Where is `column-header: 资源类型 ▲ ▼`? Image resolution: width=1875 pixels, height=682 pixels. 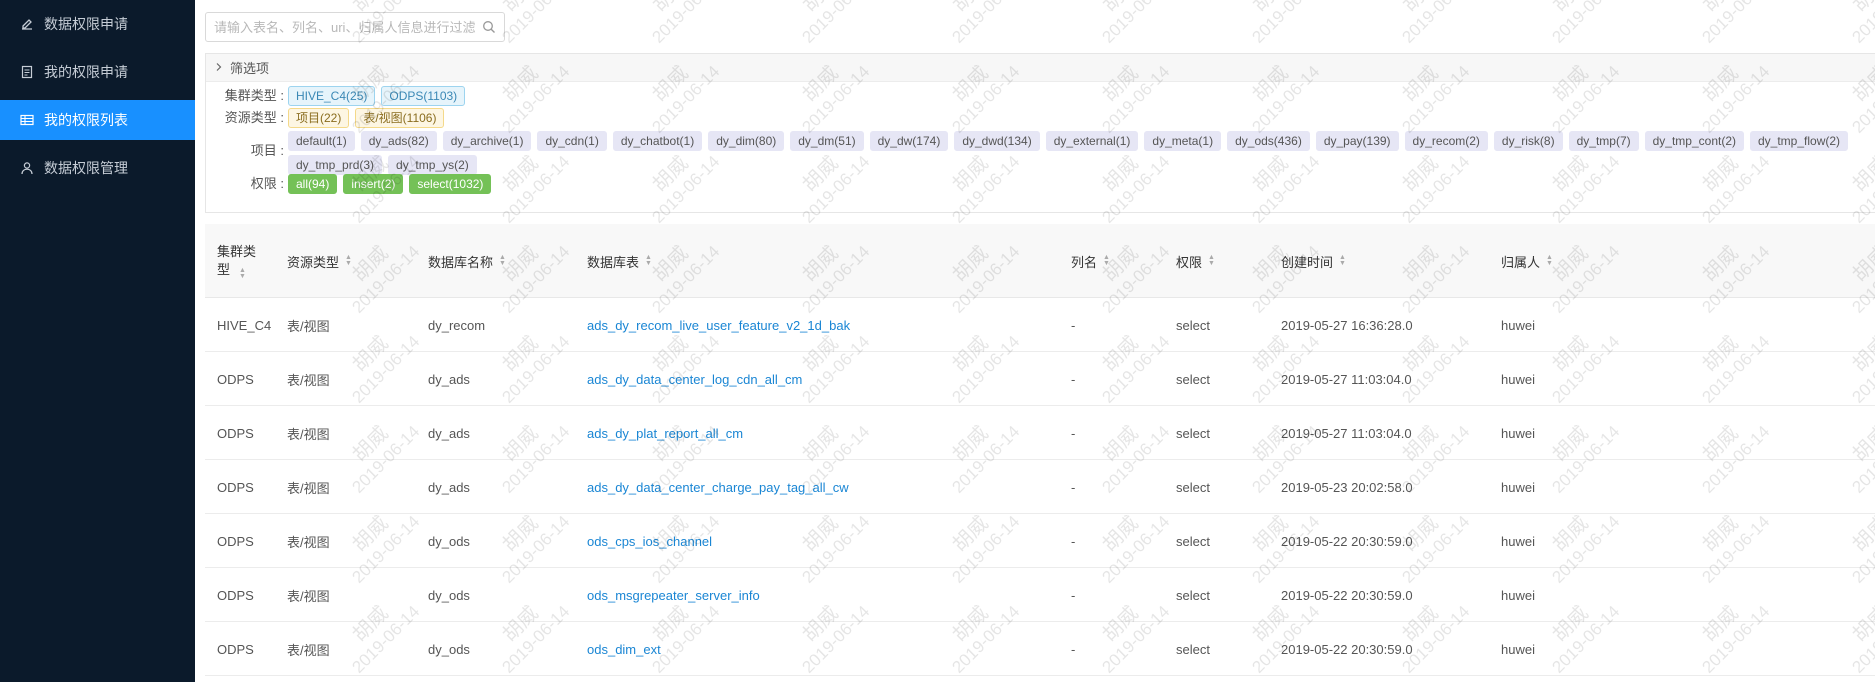 column-header: 资源类型 ▲ ▼ is located at coordinates (319, 261).